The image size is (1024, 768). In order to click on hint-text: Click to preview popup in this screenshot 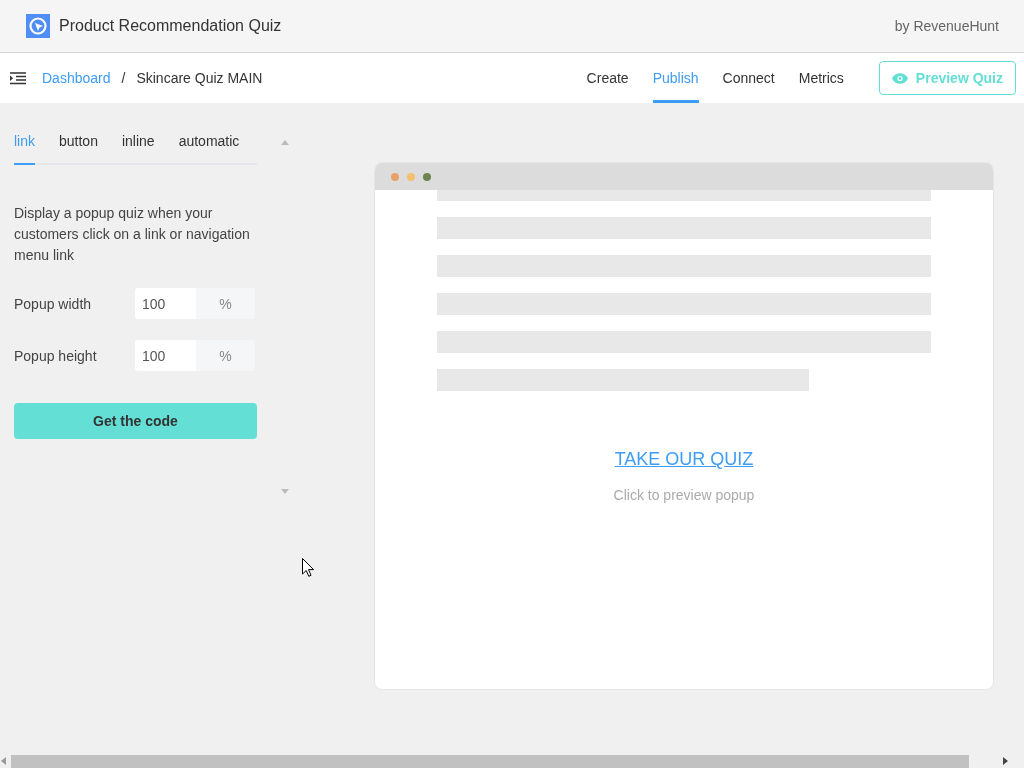, I will do `click(684, 495)`.